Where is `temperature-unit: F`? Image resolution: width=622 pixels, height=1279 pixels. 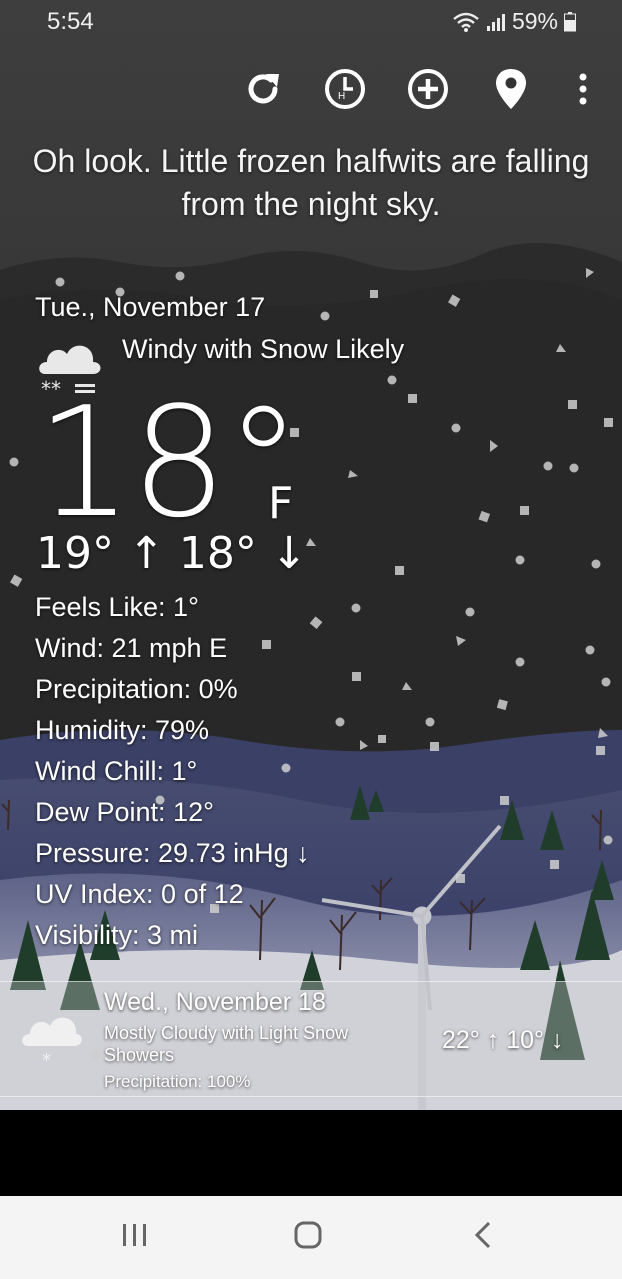 temperature-unit: F is located at coordinates (280, 503).